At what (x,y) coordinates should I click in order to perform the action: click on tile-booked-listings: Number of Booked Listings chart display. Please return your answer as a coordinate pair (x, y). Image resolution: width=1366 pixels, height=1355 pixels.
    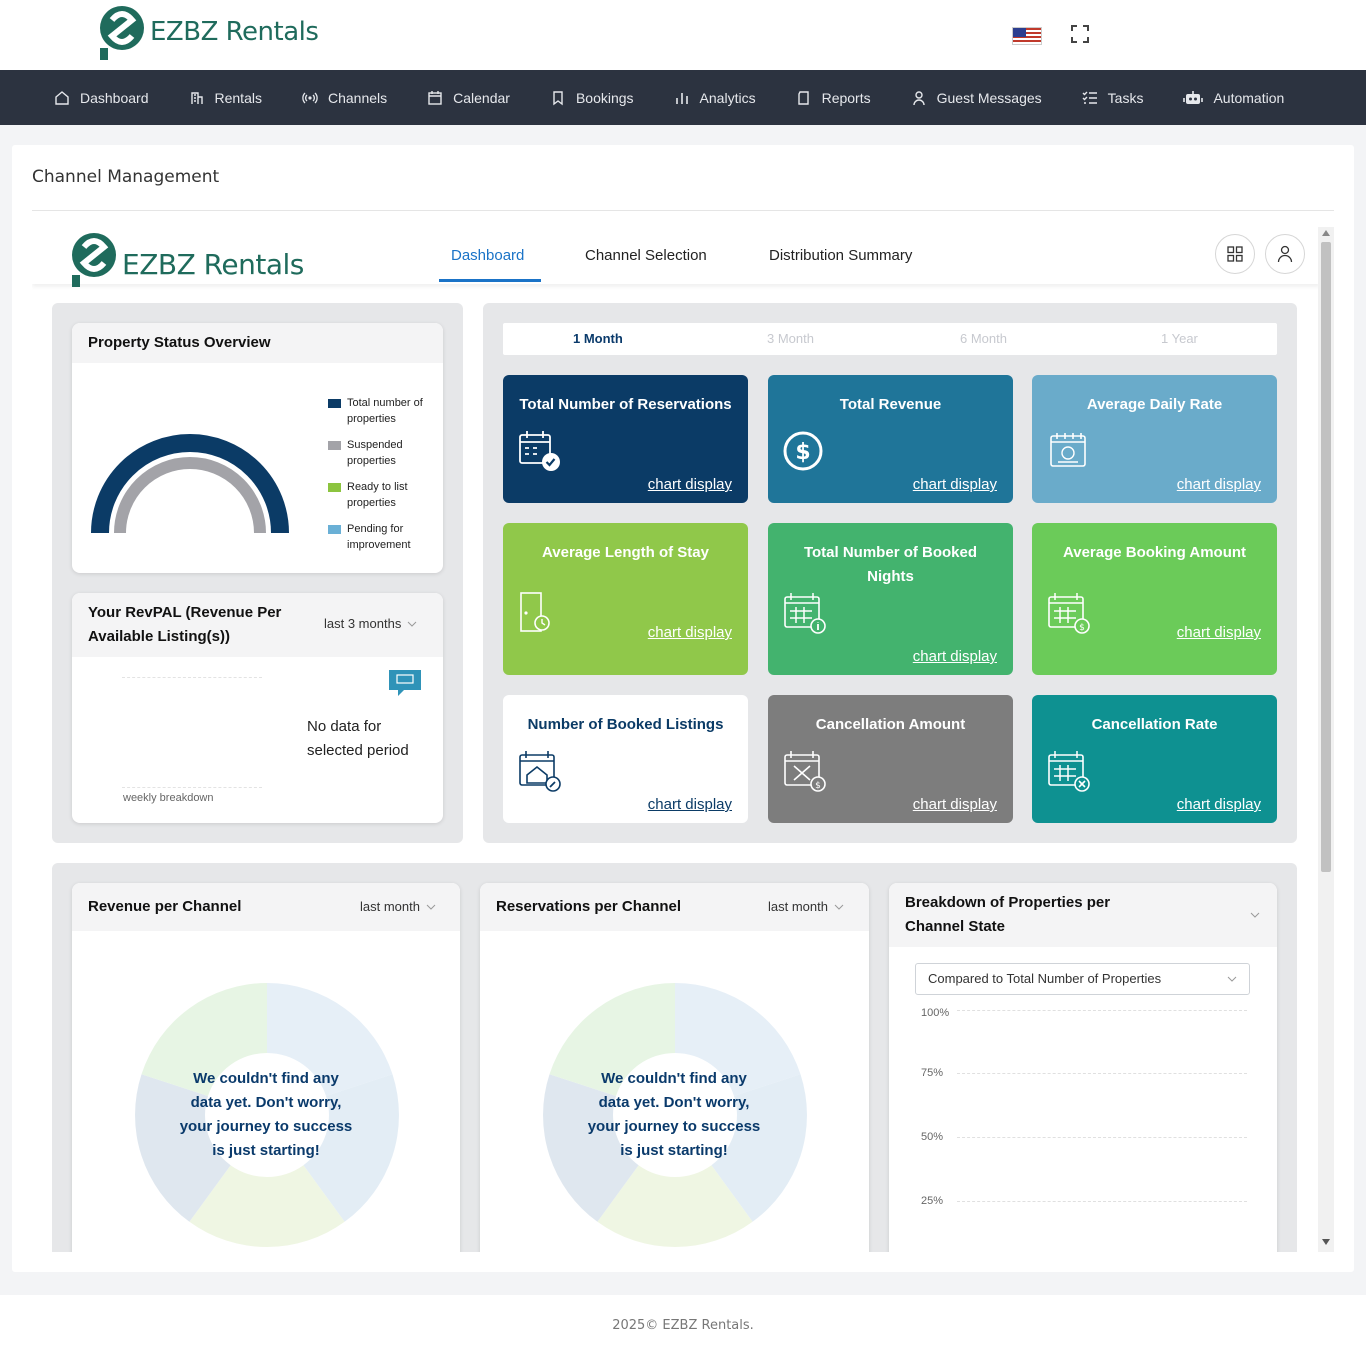
    Looking at the image, I should click on (625, 759).